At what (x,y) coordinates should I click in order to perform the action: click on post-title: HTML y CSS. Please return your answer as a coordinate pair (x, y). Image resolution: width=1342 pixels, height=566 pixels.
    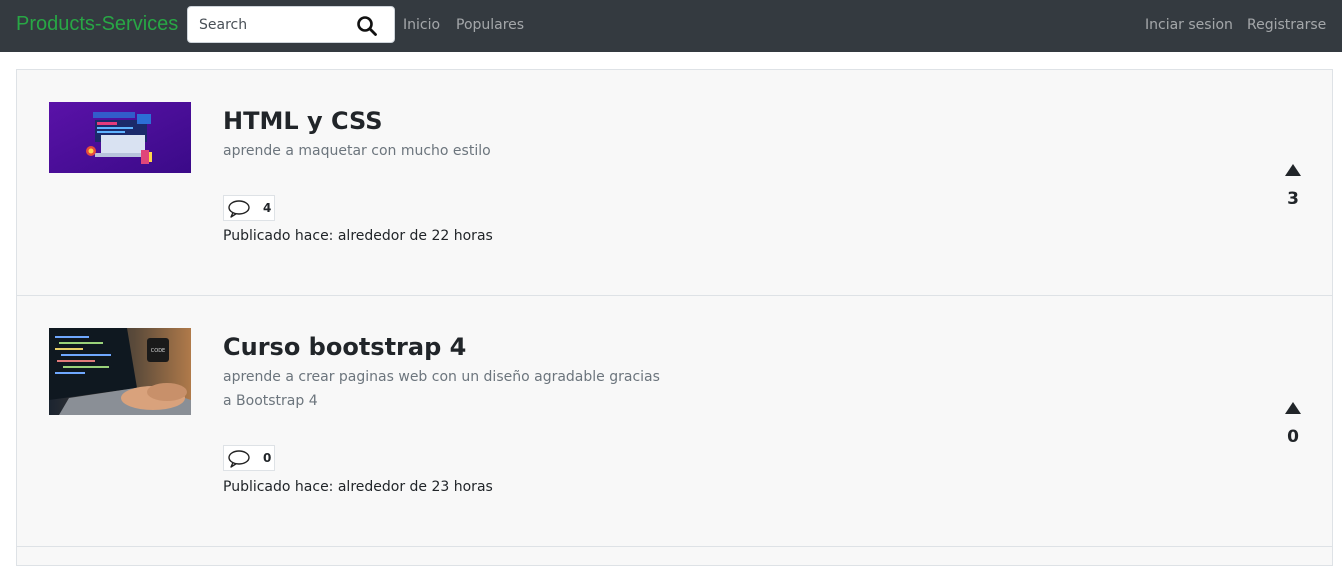
    Looking at the image, I should click on (303, 121).